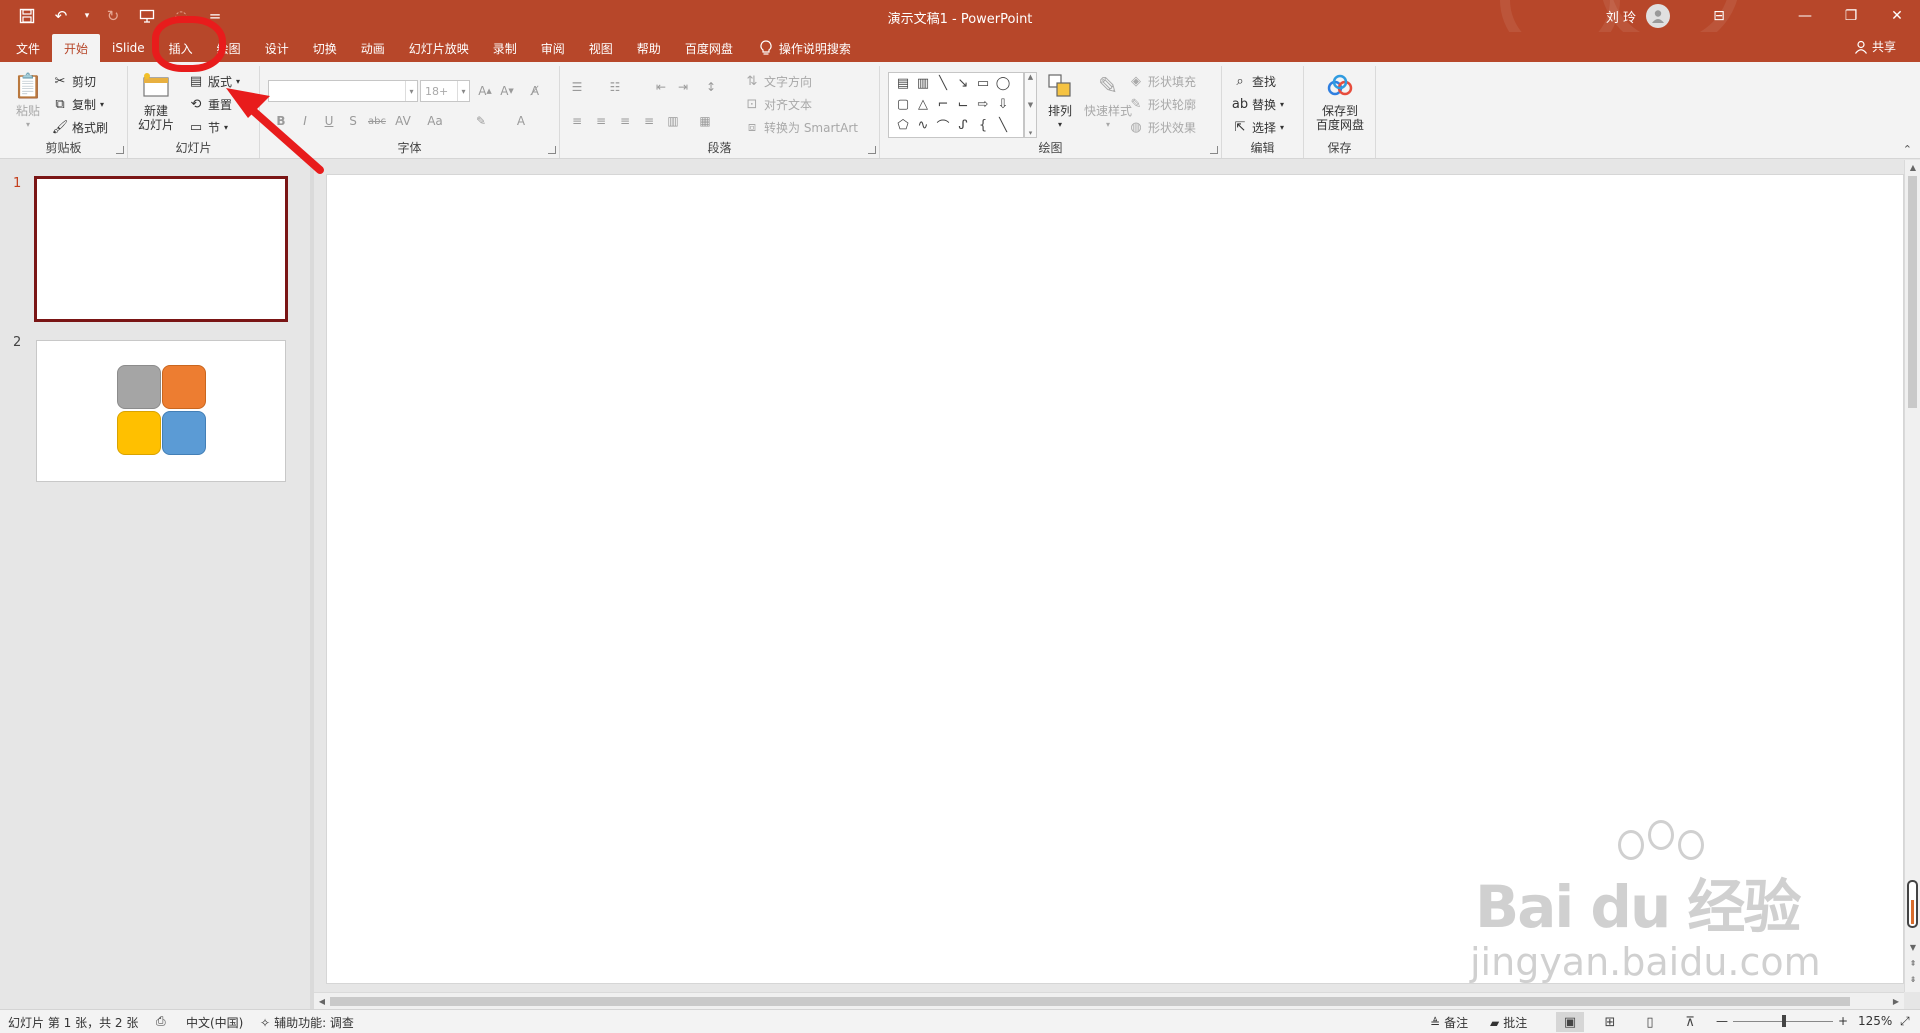 The height and width of the screenshot is (1033, 1920). Describe the element at coordinates (963, 125) in the screenshot. I see `shape-freeform-icon: ᔑ` at that location.